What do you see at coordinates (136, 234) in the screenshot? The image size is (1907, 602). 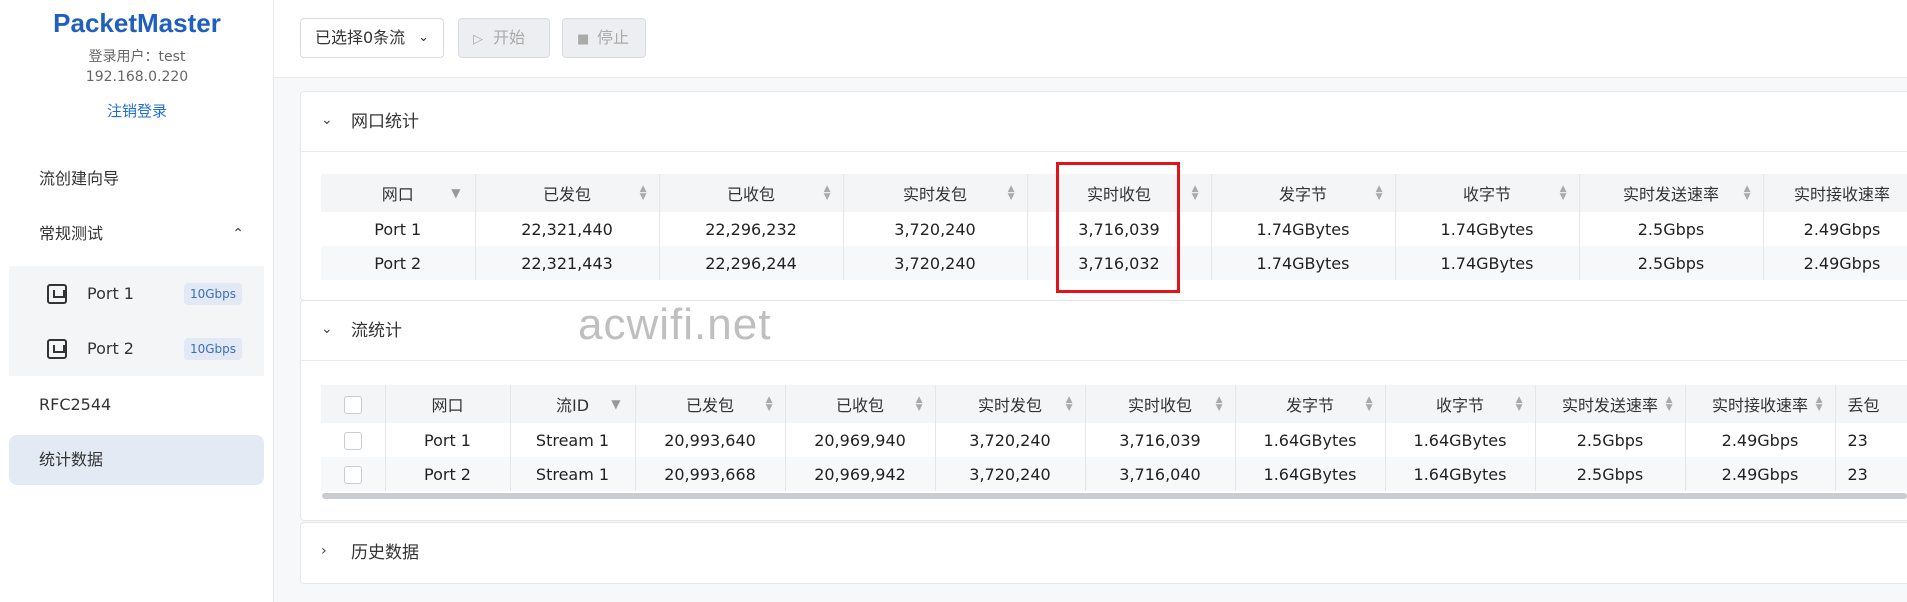 I see `nav-regular-test: 常规测试 ⌃` at bounding box center [136, 234].